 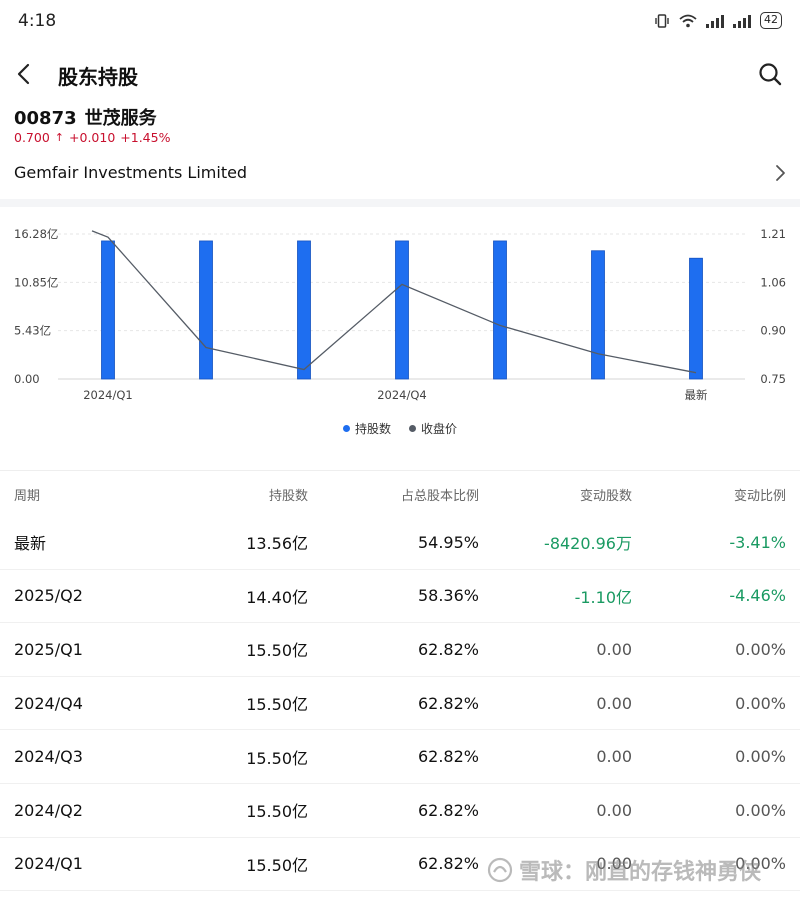 I want to click on row-ratio: 58.36%, so click(x=448, y=596).